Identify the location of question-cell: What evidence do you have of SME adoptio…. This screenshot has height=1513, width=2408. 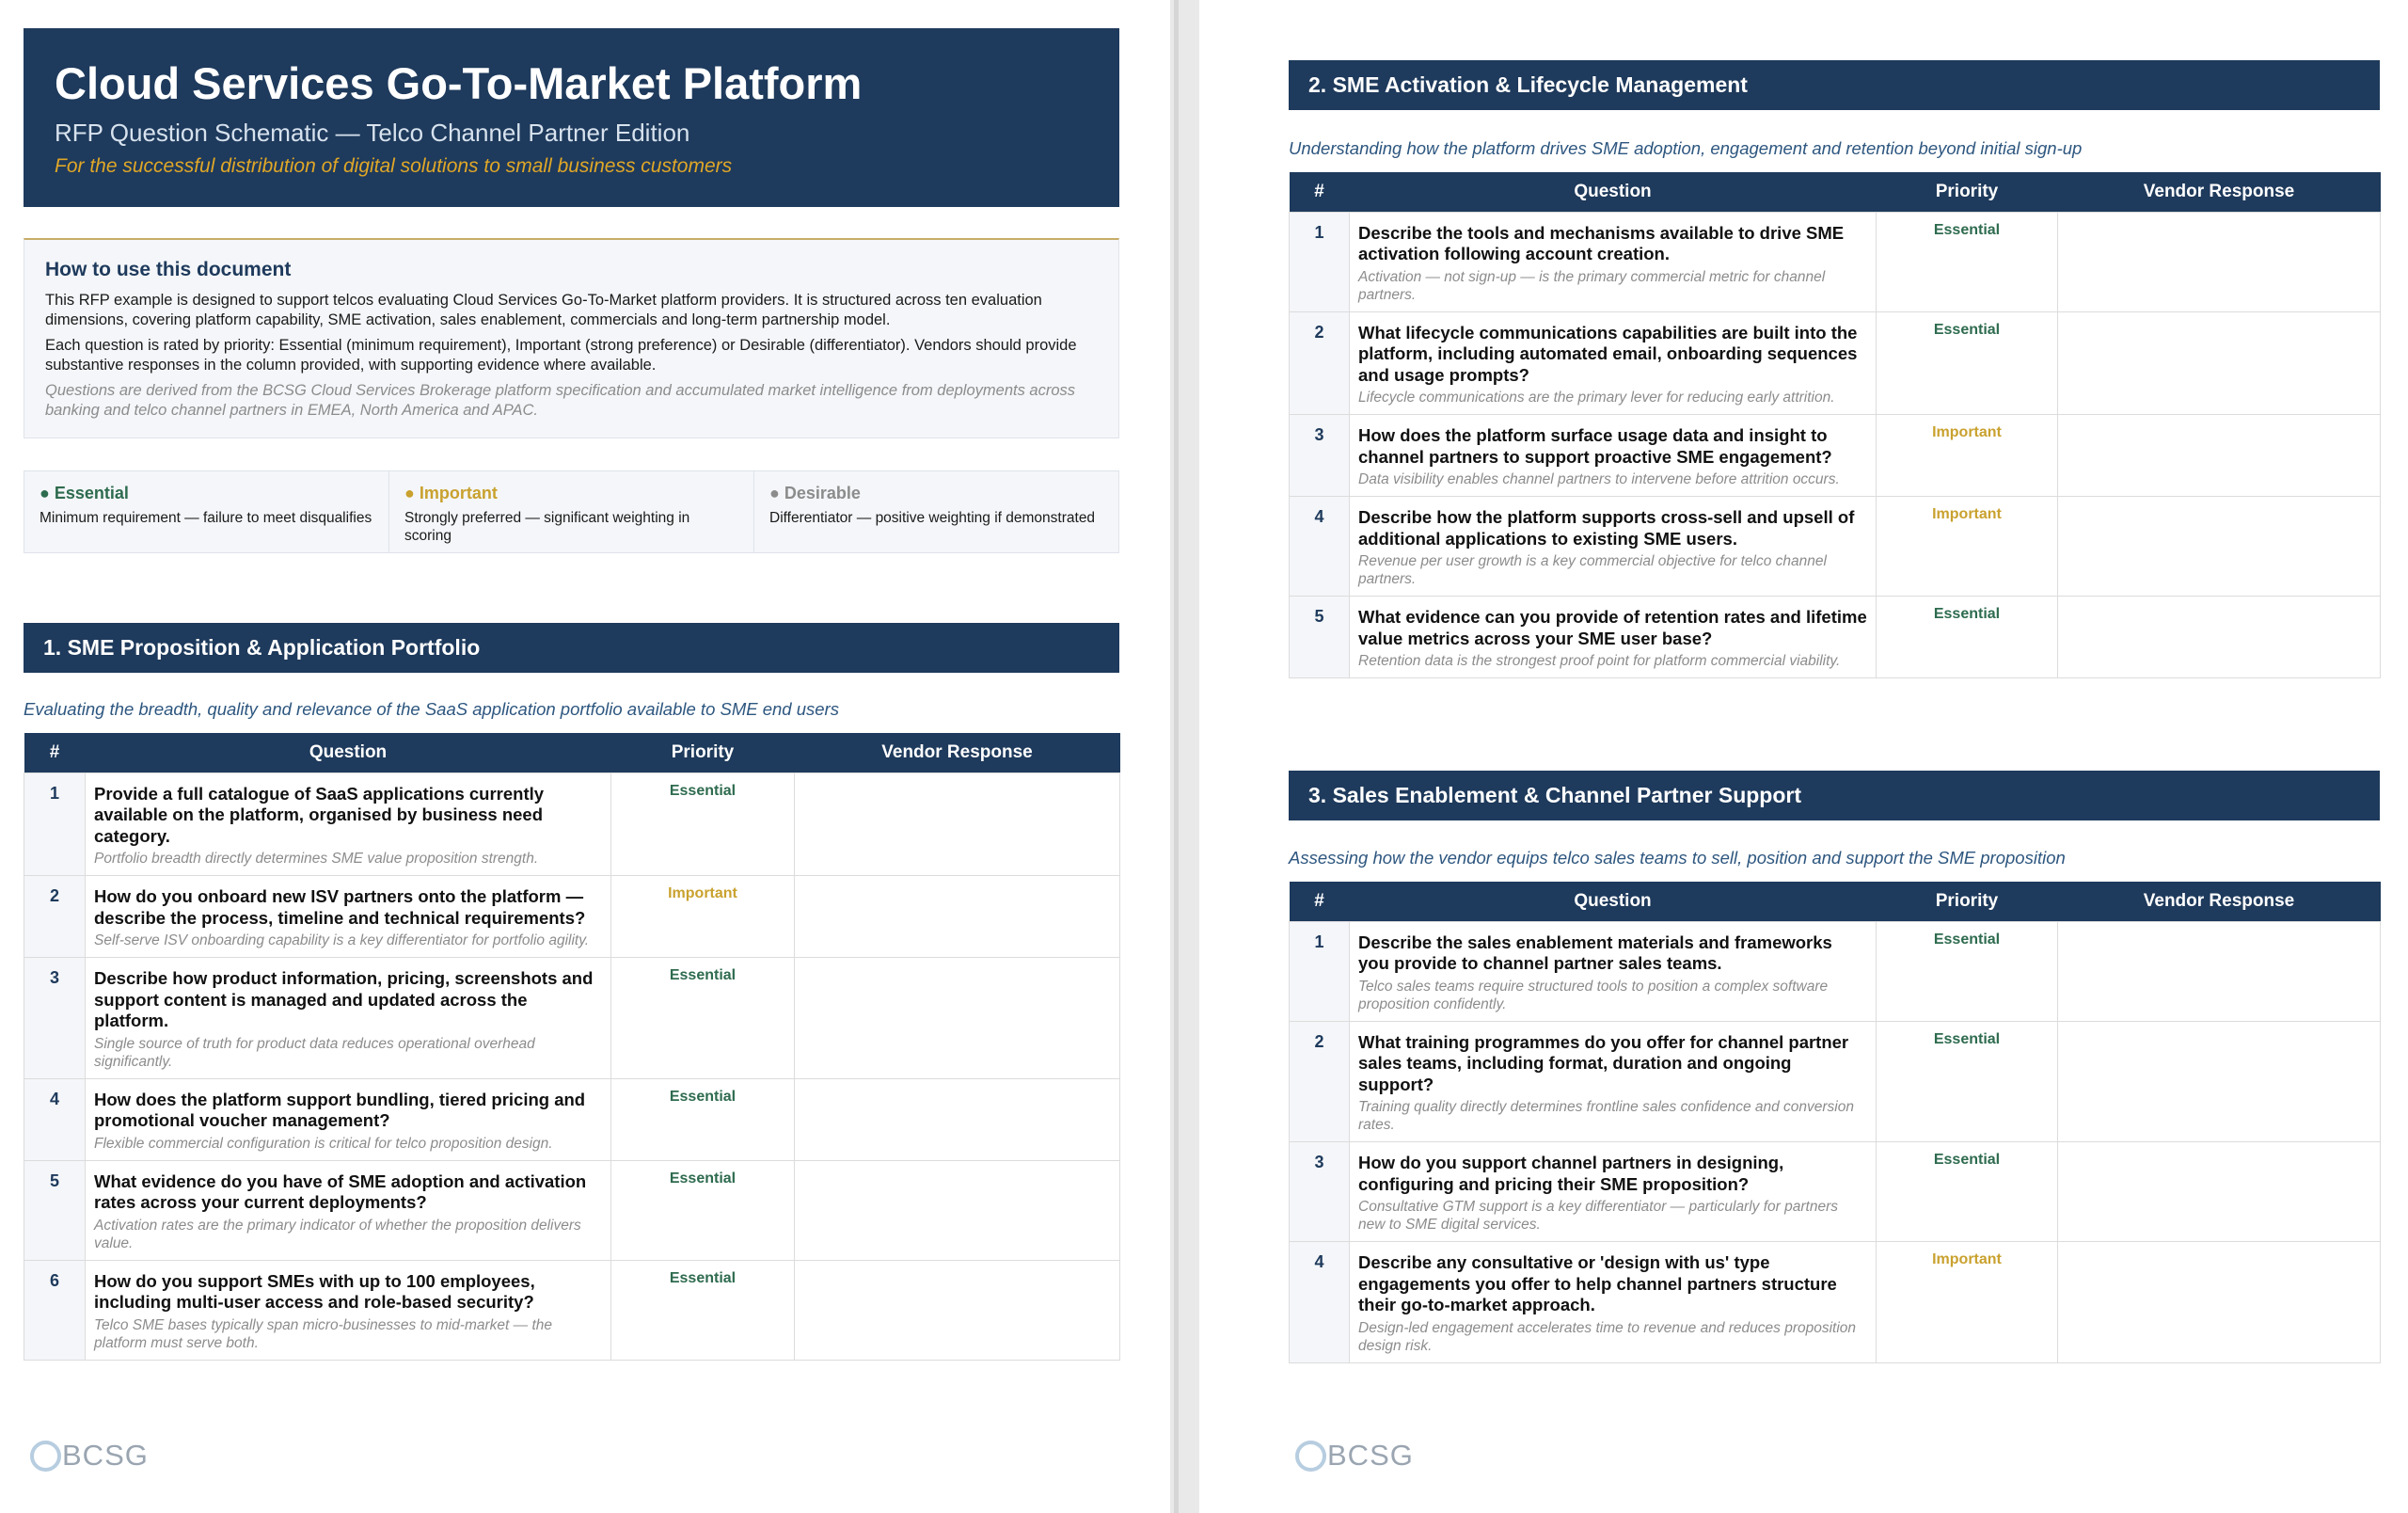
(348, 1210).